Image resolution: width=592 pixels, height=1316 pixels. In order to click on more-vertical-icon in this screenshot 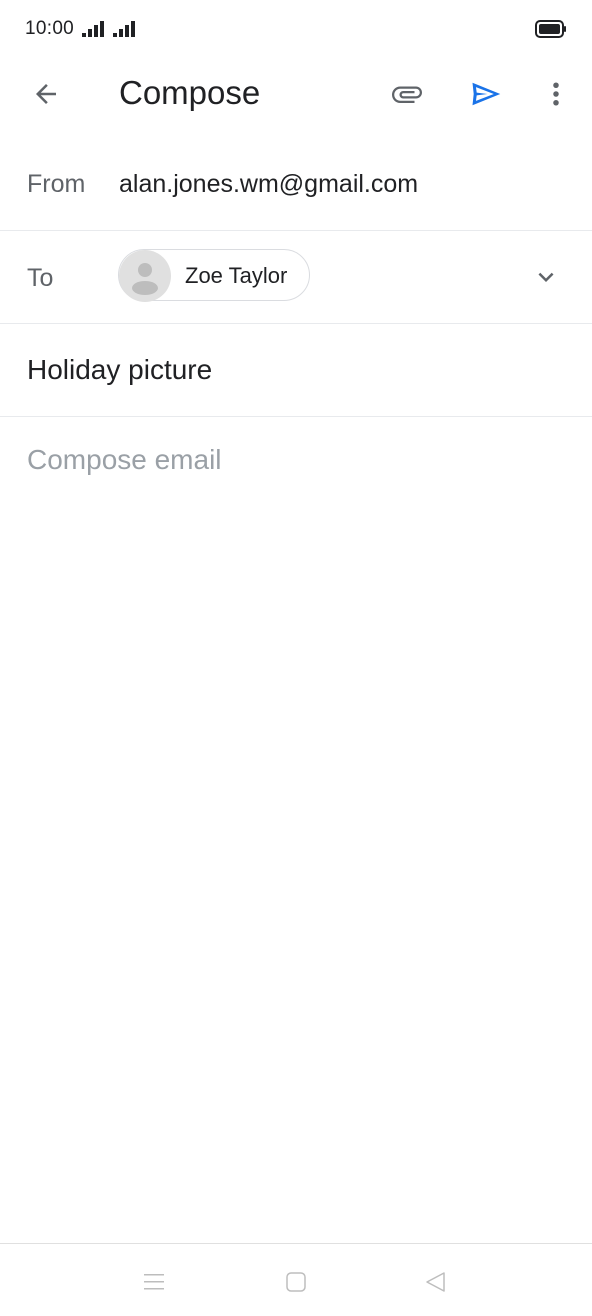, I will do `click(556, 94)`.